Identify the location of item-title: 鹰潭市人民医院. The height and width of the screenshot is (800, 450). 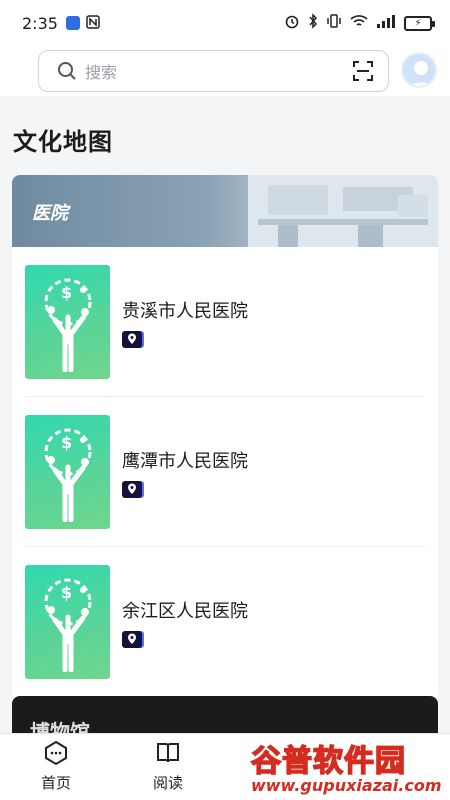
(185, 461).